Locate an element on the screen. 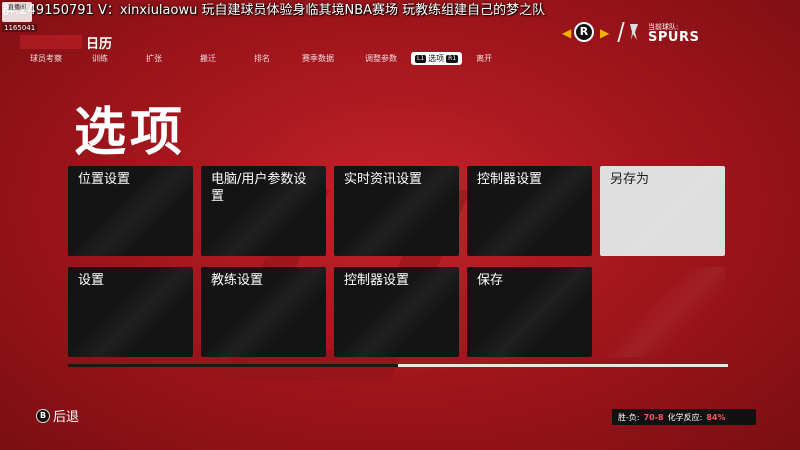 This screenshot has height=450, width=800. tile-position-settings: 位置设置 is located at coordinates (130, 211).